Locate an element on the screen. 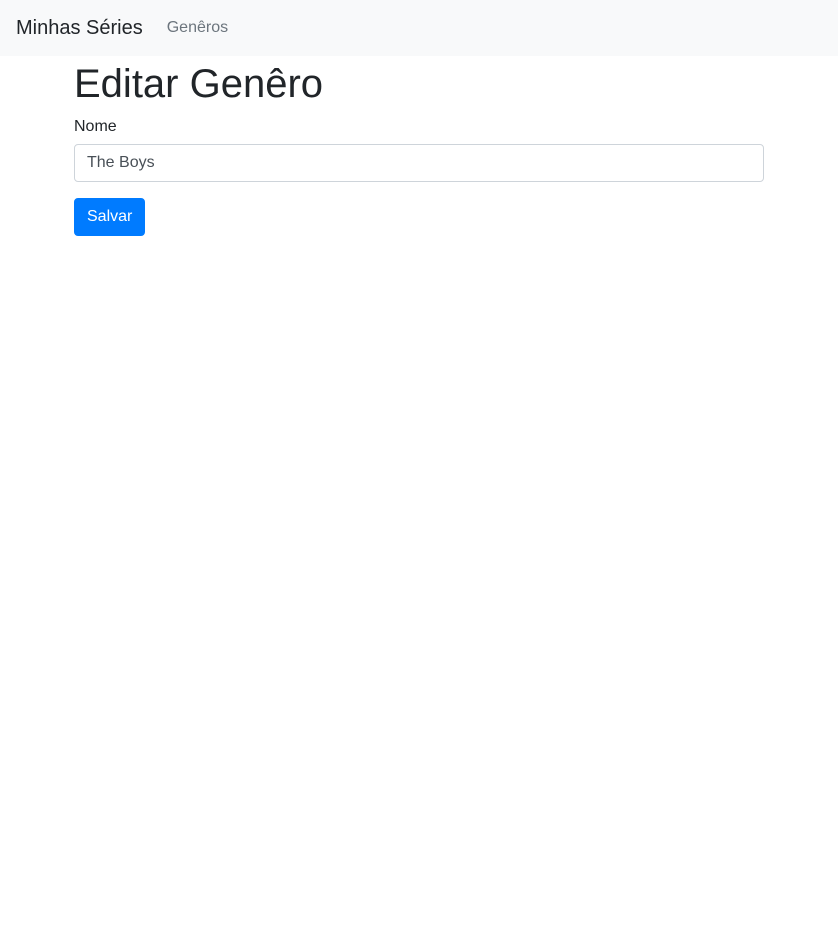 This screenshot has height=947, width=838. navbar-brand: Minhas Séries is located at coordinates (79, 28).